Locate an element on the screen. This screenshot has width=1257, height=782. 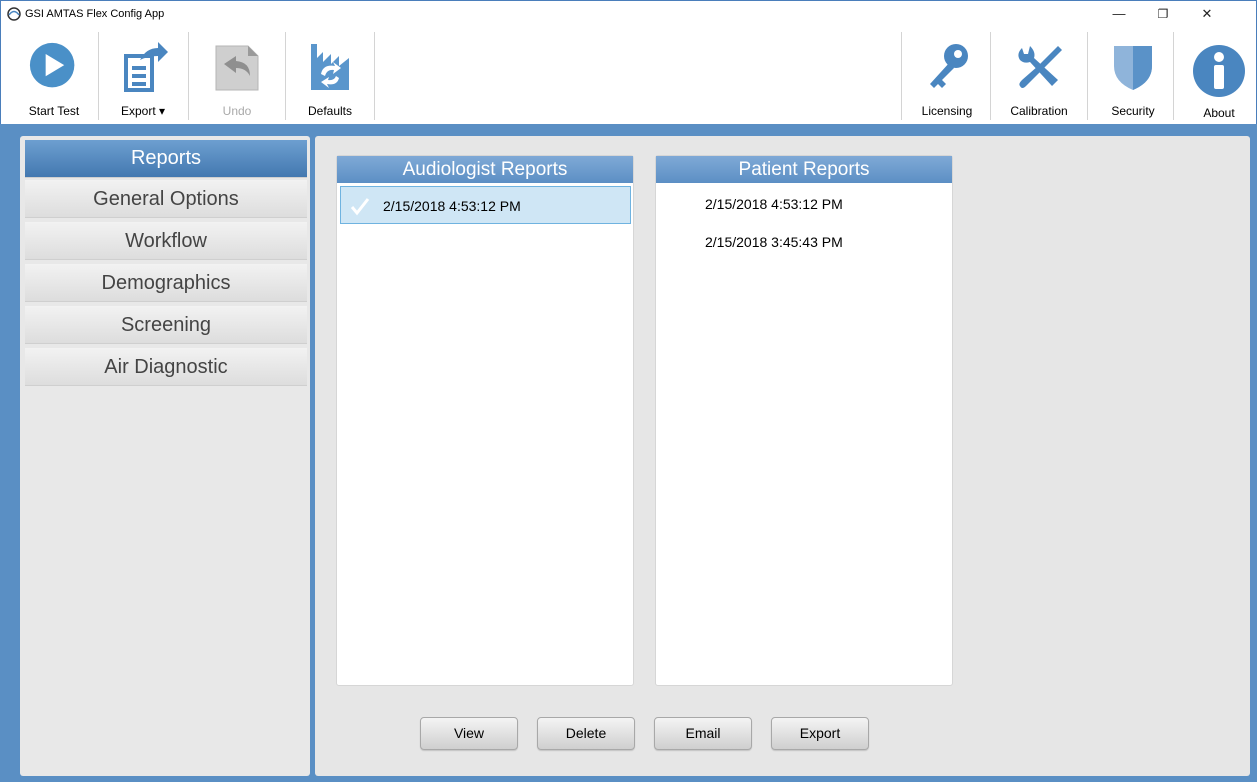
security-label: Security is located at coordinates (1133, 111).